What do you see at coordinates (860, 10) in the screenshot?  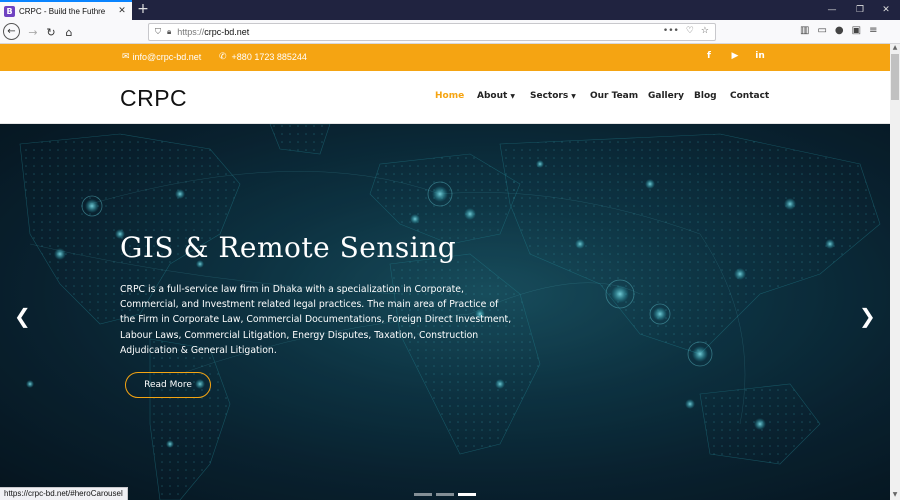 I see `restore-window-button: ❐` at bounding box center [860, 10].